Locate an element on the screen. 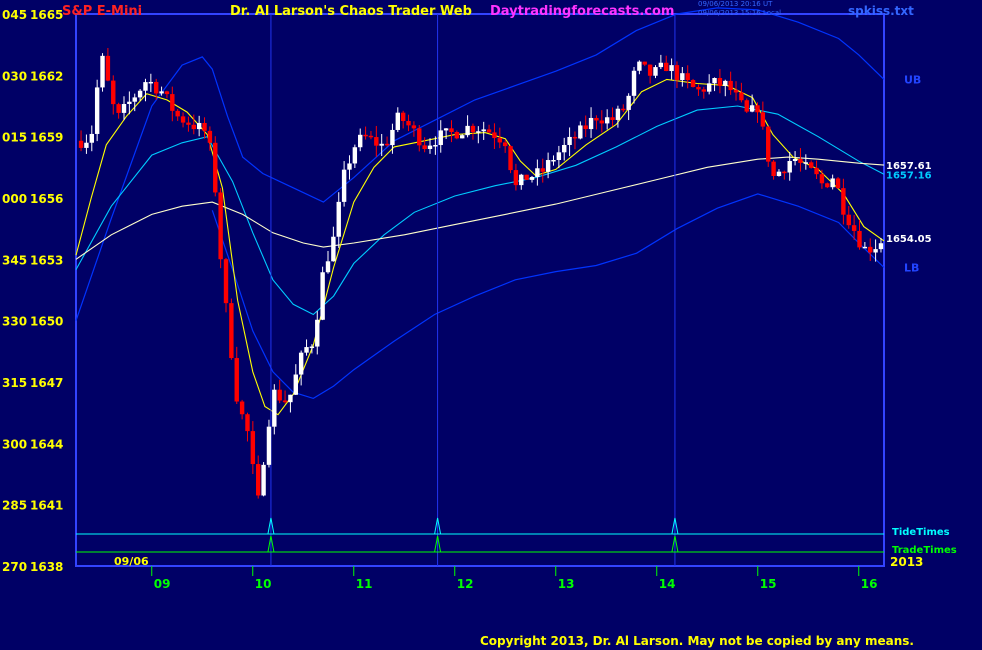 The height and width of the screenshot is (650, 982). year-label: 2013 is located at coordinates (906, 562).